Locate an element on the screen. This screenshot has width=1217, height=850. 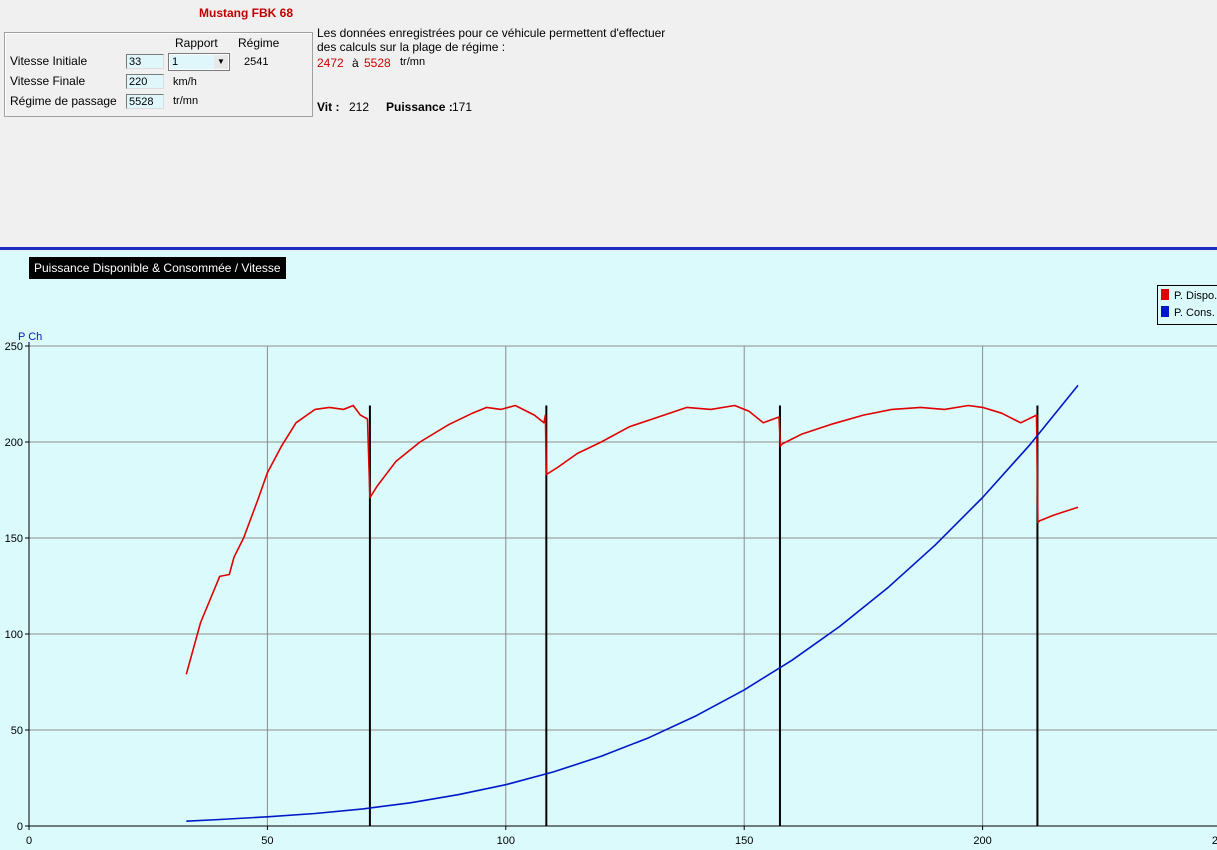
y-tick-label: 0 is located at coordinates (20, 827).